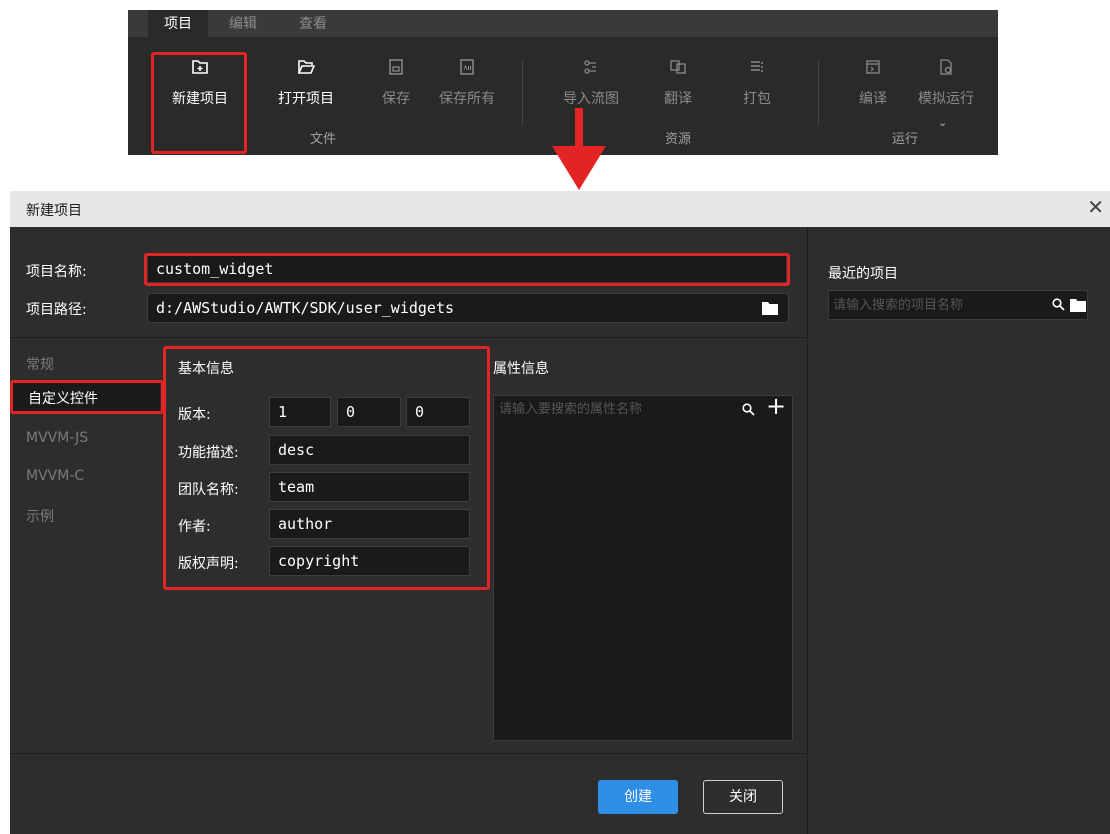 Image resolution: width=1110 pixels, height=834 pixels. Describe the element at coordinates (55, 476) in the screenshot. I see `nav-item-mvvm-c: MVVM-C` at that location.